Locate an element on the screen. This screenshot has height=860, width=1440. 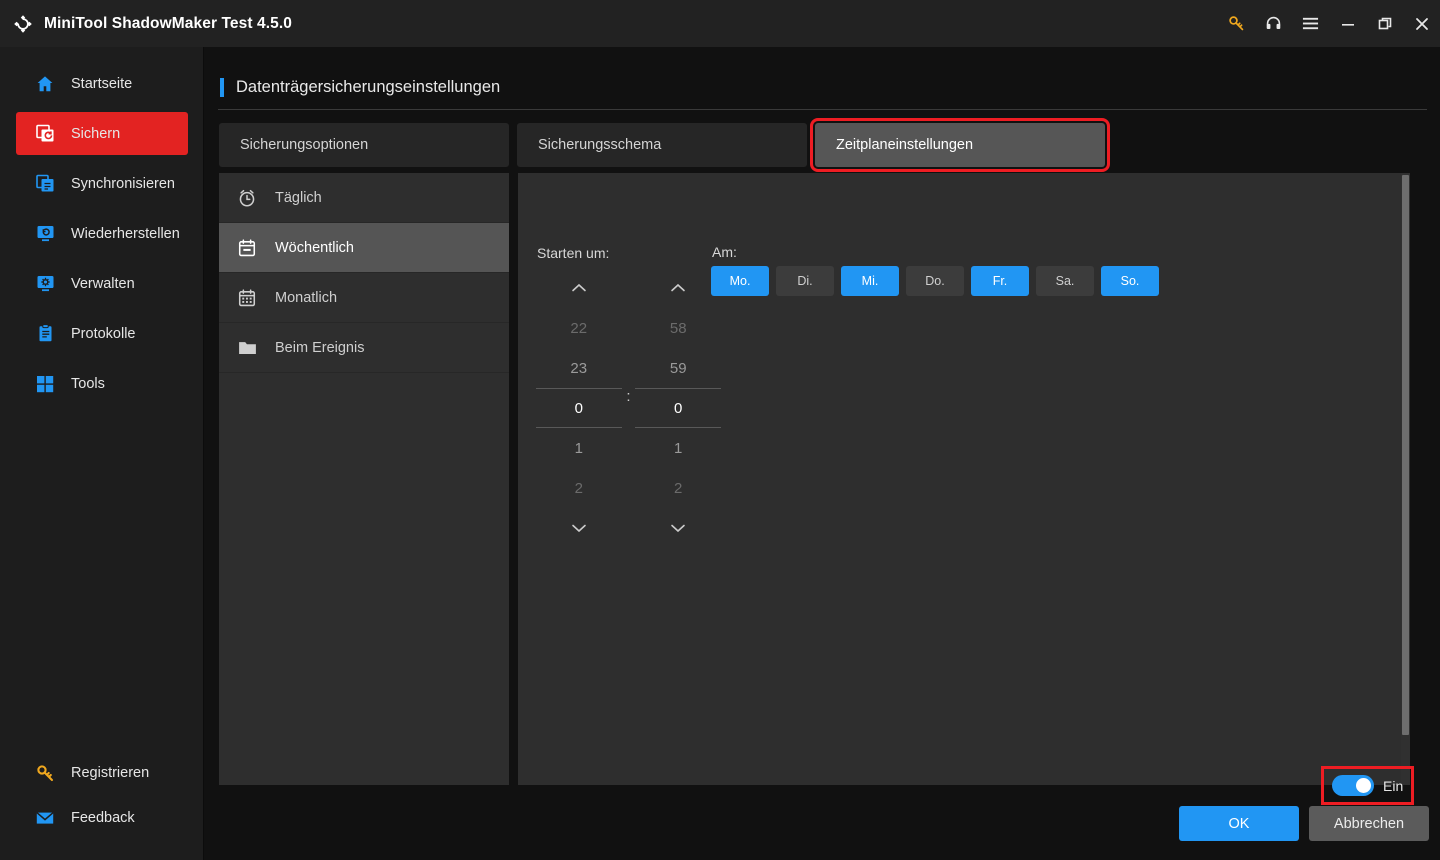
tab-label: Zeitplaneinstellungen is located at coordinates (905, 145).